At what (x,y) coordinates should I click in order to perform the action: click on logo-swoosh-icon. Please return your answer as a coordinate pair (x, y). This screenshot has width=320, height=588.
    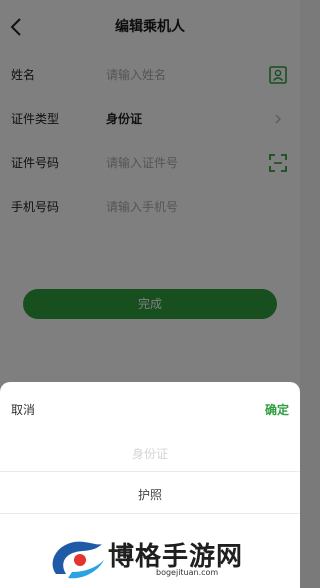
    Looking at the image, I should click on (78, 560).